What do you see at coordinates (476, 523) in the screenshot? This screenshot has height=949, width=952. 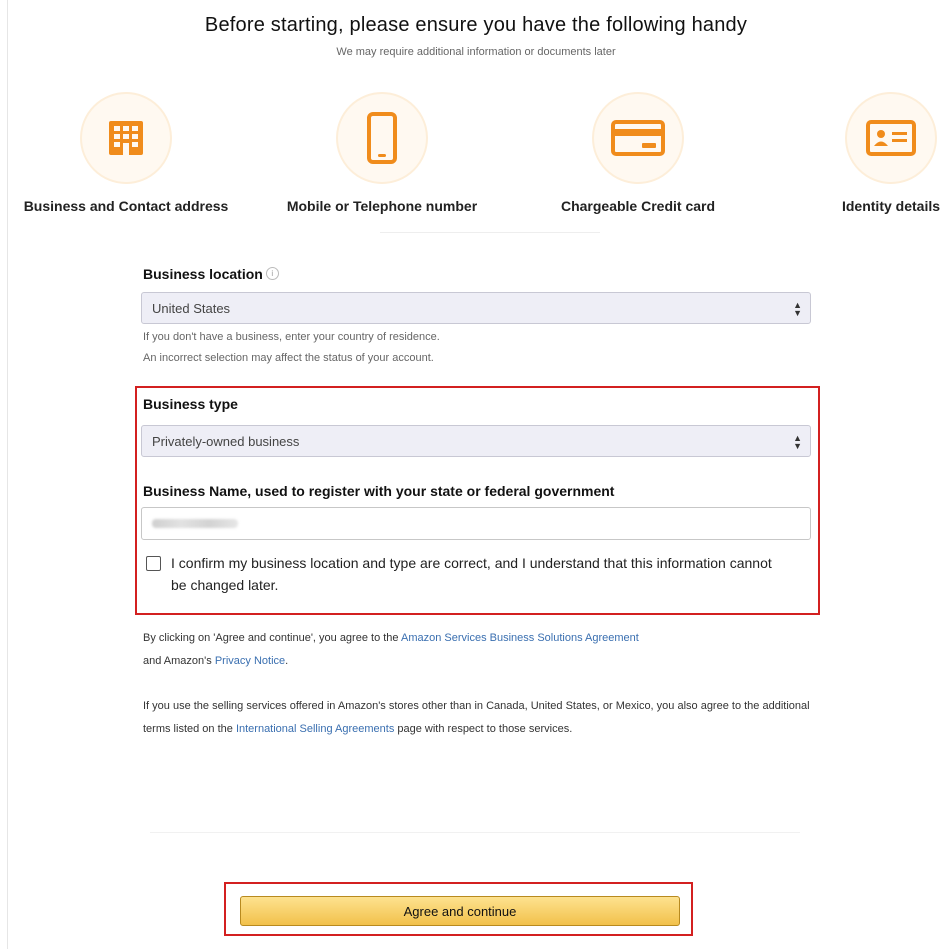 I see `business-name-input` at bounding box center [476, 523].